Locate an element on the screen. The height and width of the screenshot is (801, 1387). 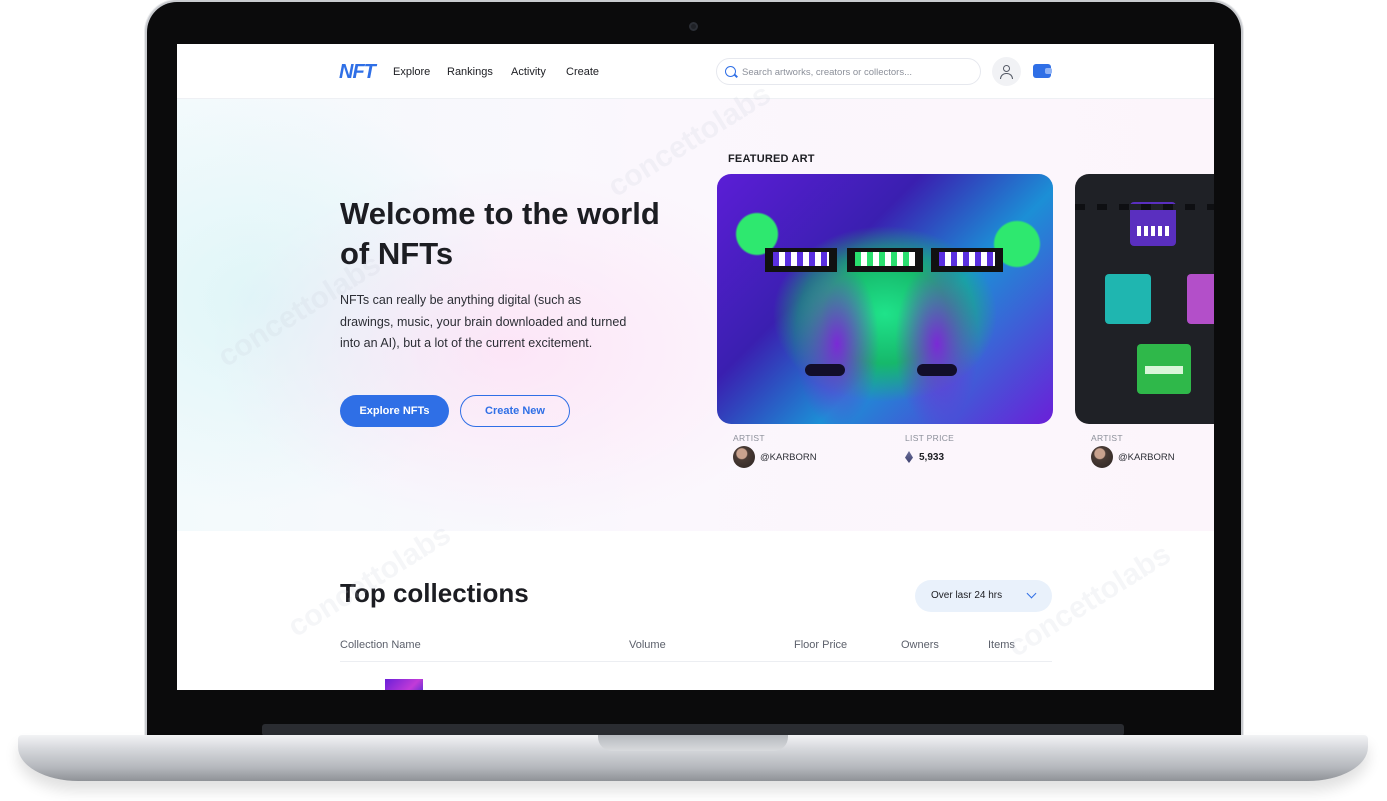
card1-price-label: LIST PRICE is located at coordinates (930, 438).